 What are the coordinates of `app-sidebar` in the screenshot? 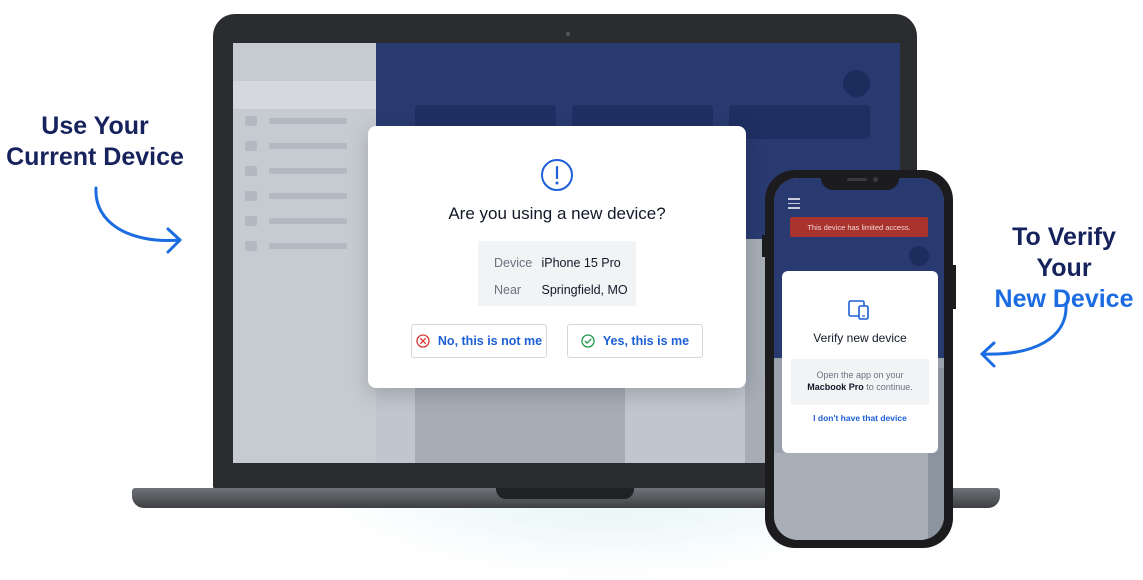 It's located at (304, 253).